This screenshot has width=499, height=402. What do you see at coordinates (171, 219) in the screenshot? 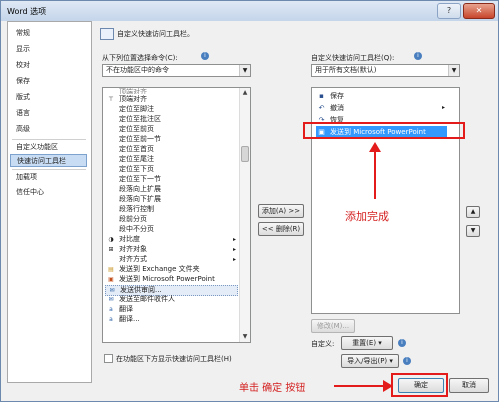
I see `list-item: 段前分页` at bounding box center [171, 219].